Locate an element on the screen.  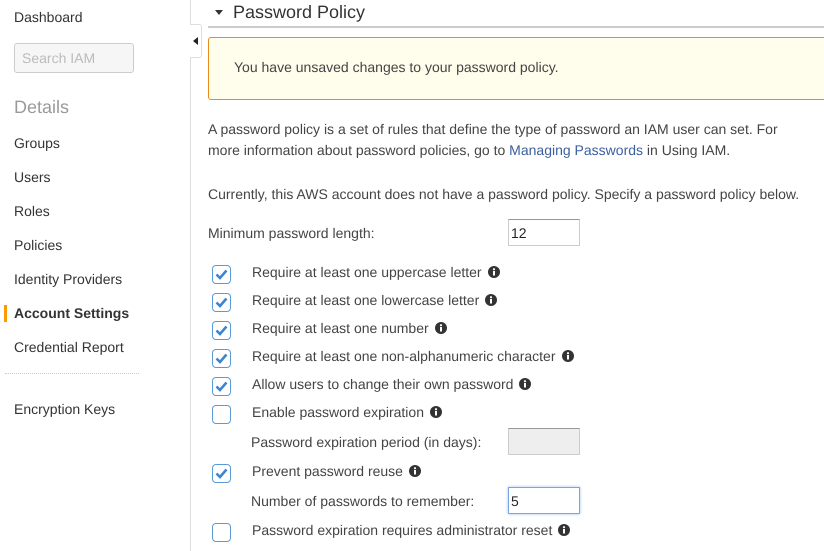
left-triangle-icon is located at coordinates (195, 41).